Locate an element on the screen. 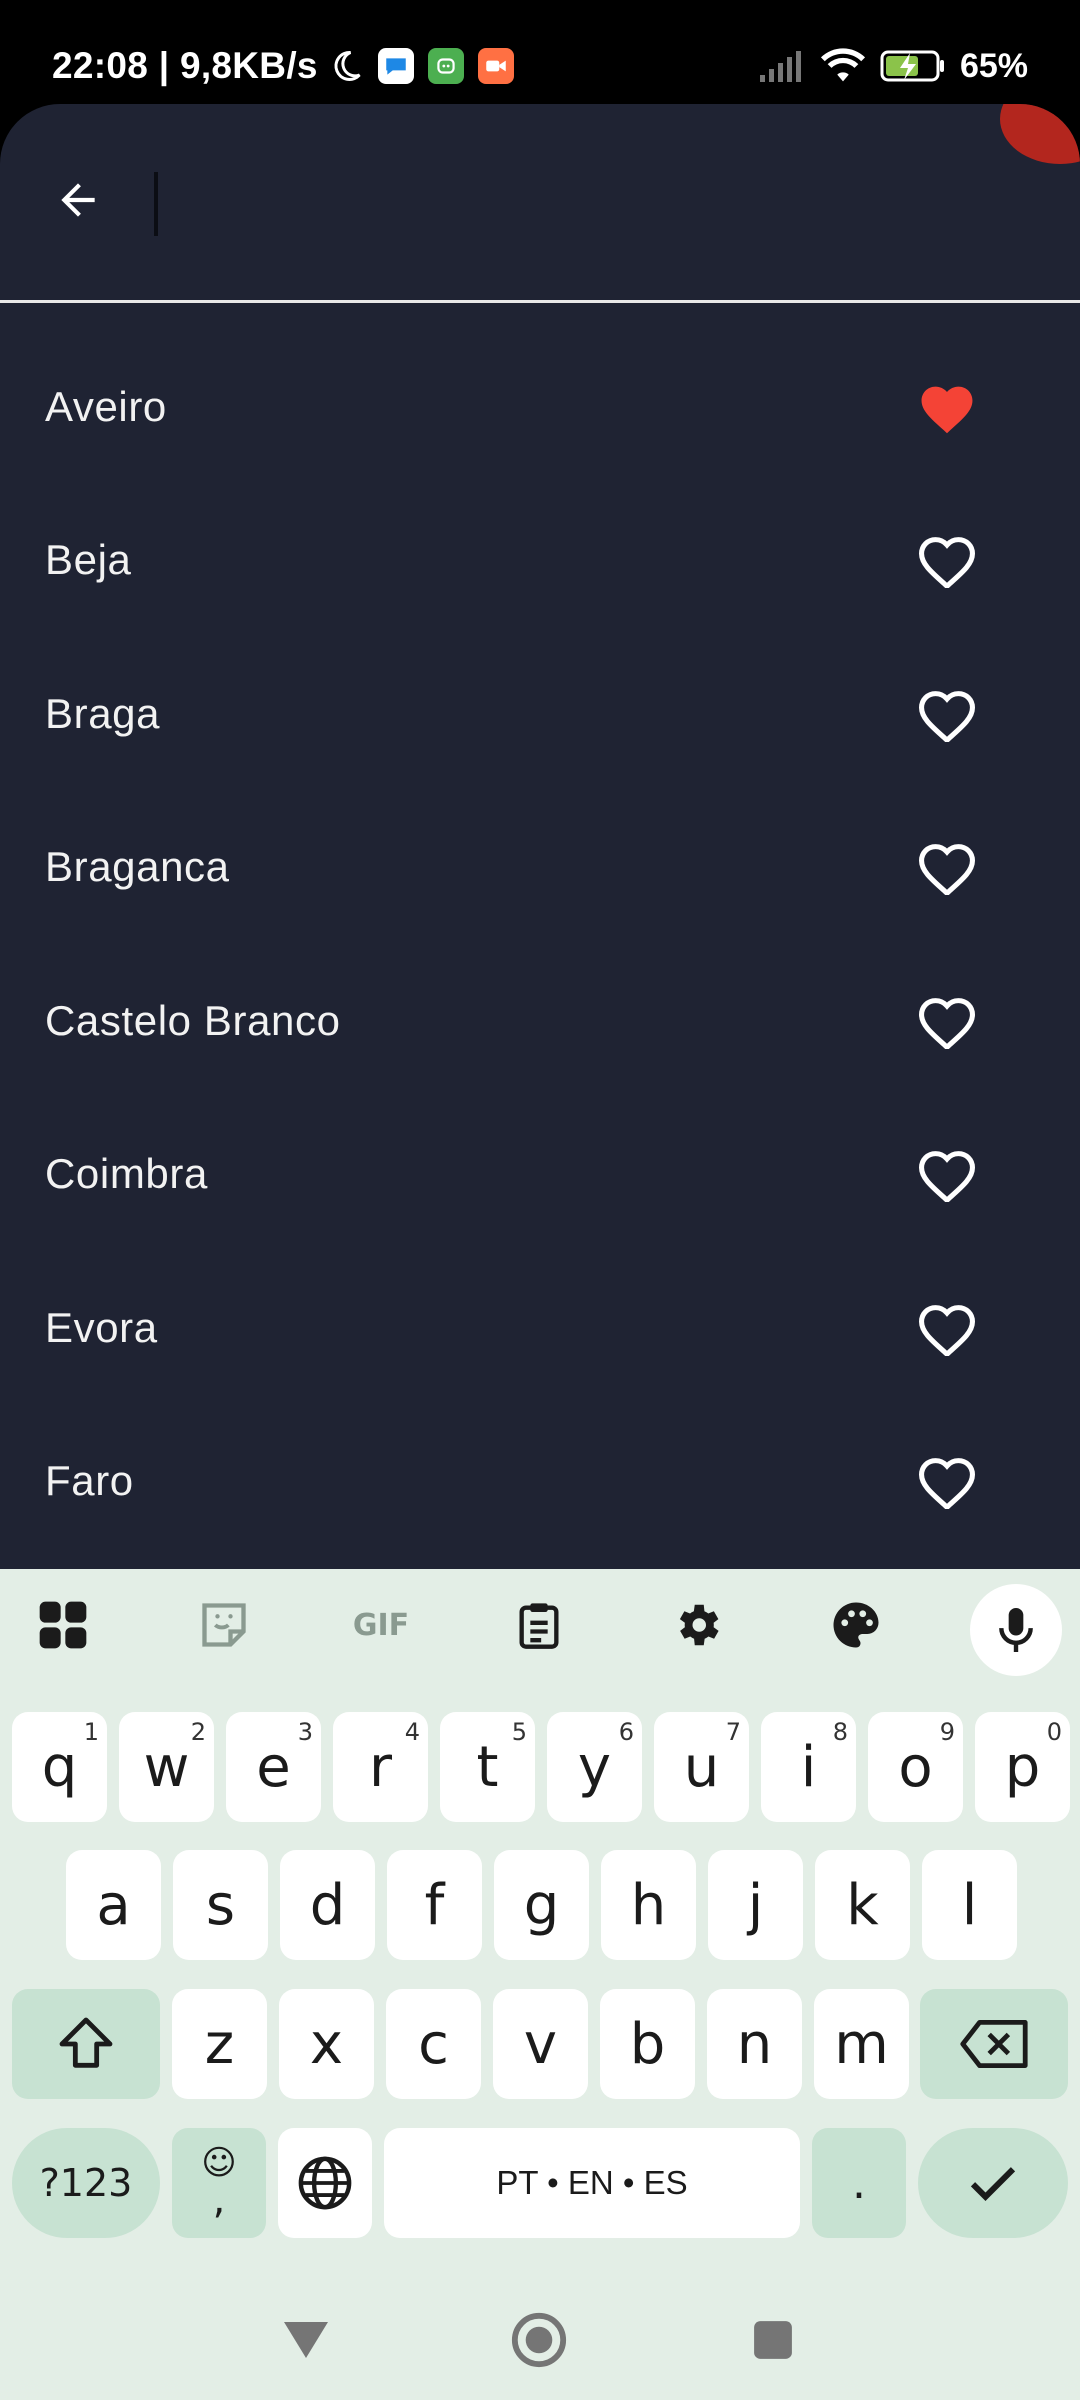 The width and height of the screenshot is (1080, 2400). letter-key: b is located at coordinates (647, 2044).